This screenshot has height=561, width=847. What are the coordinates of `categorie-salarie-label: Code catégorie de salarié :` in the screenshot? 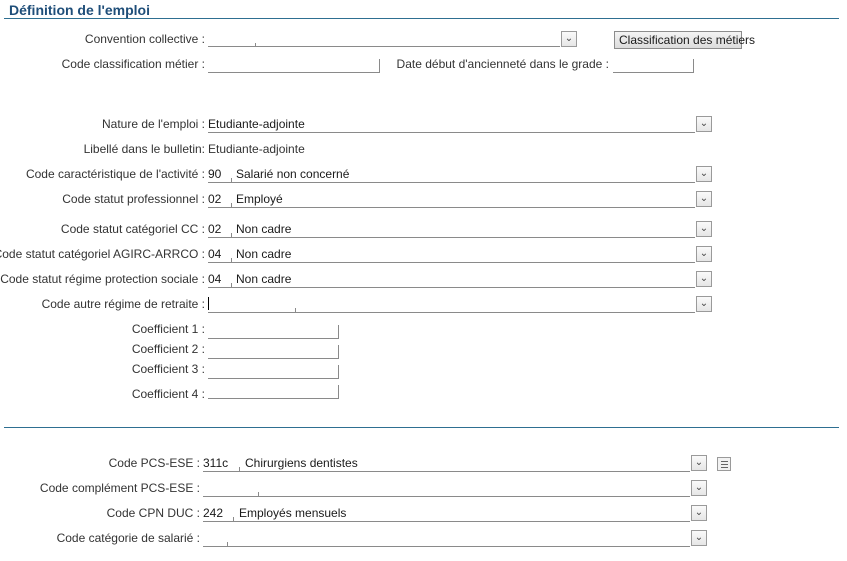 It's located at (128, 538).